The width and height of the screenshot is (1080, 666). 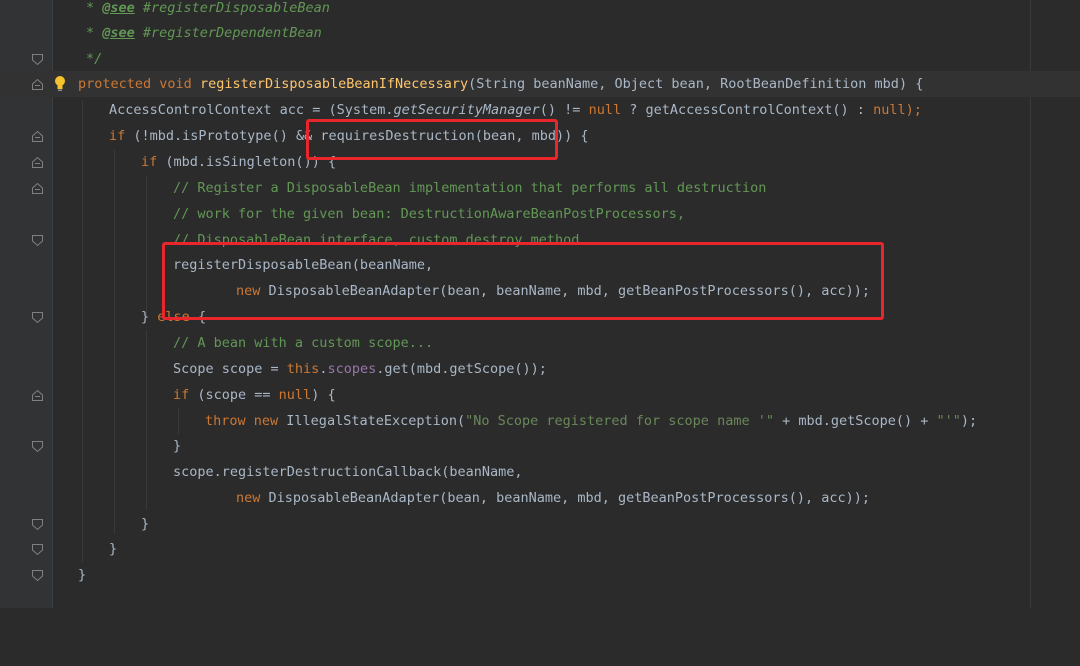 I want to click on code-line: * @see #registerDependentBean, so click(x=540, y=33).